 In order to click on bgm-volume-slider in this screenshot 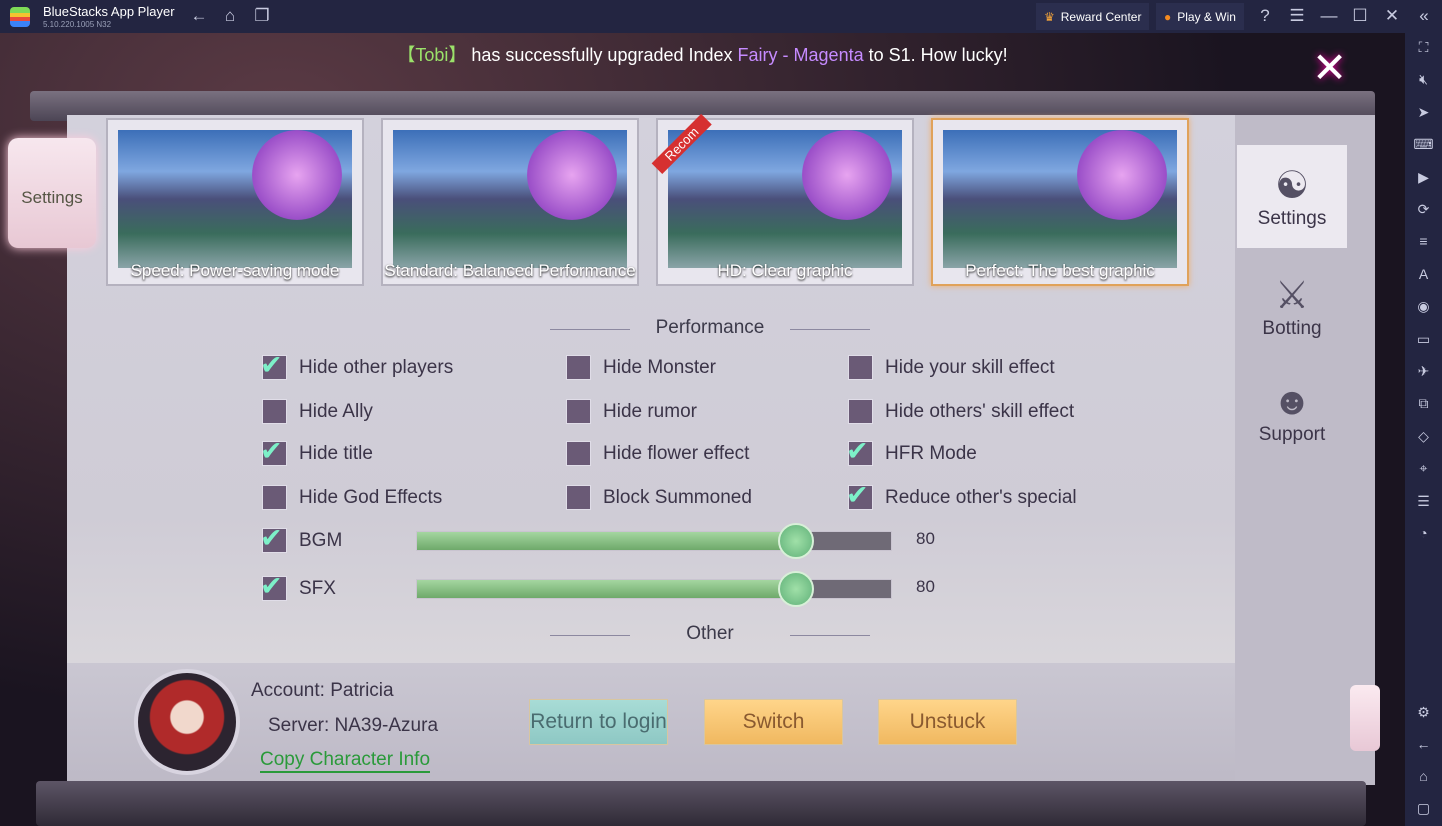, I will do `click(654, 541)`.